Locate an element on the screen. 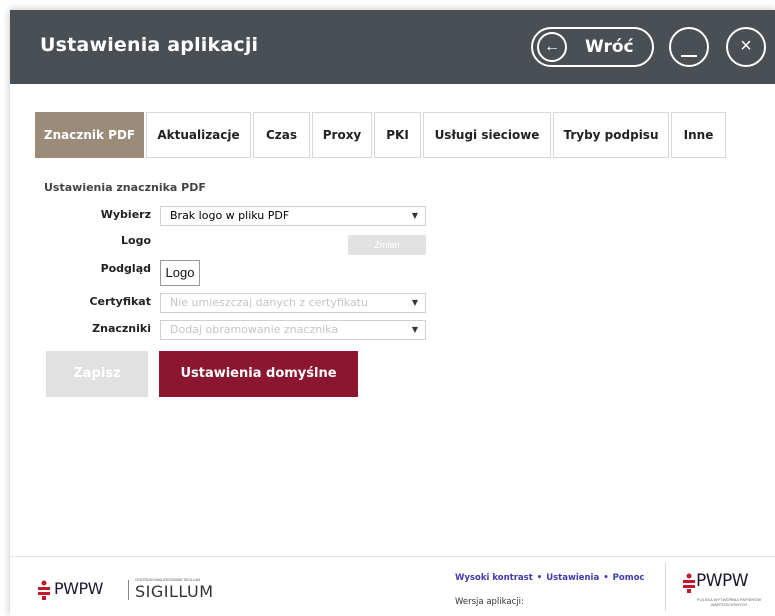  tab-znacznik-pdf: Znacznik PDF is located at coordinates (89, 135).